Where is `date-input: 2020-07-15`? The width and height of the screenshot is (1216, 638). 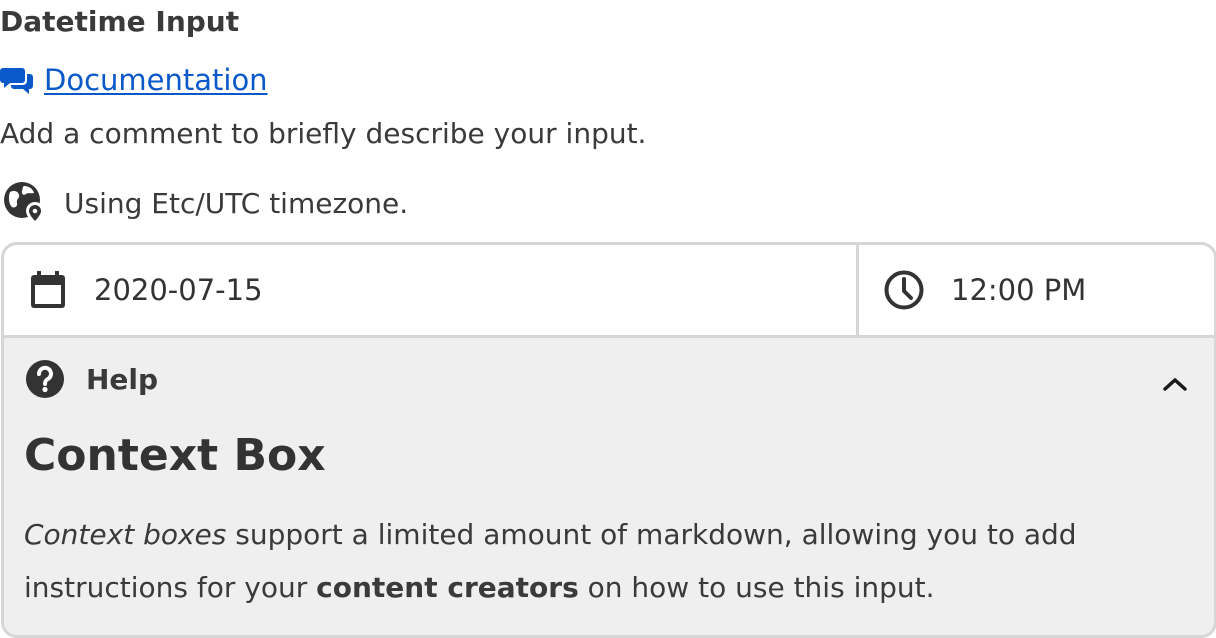 date-input: 2020-07-15 is located at coordinates (431, 290).